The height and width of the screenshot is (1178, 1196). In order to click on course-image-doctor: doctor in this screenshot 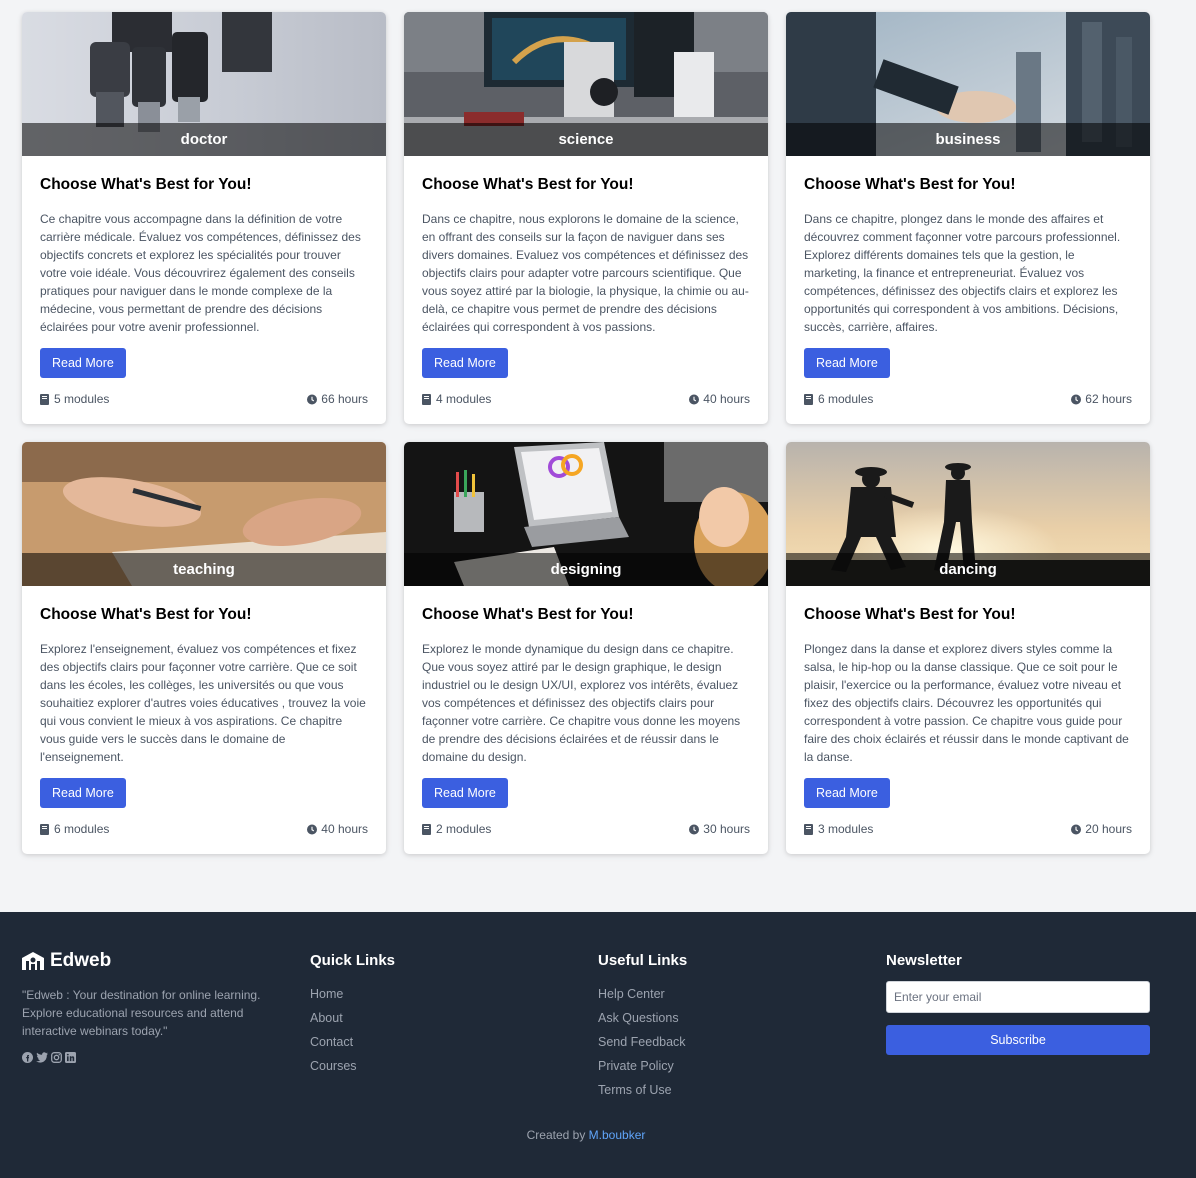, I will do `click(204, 84)`.